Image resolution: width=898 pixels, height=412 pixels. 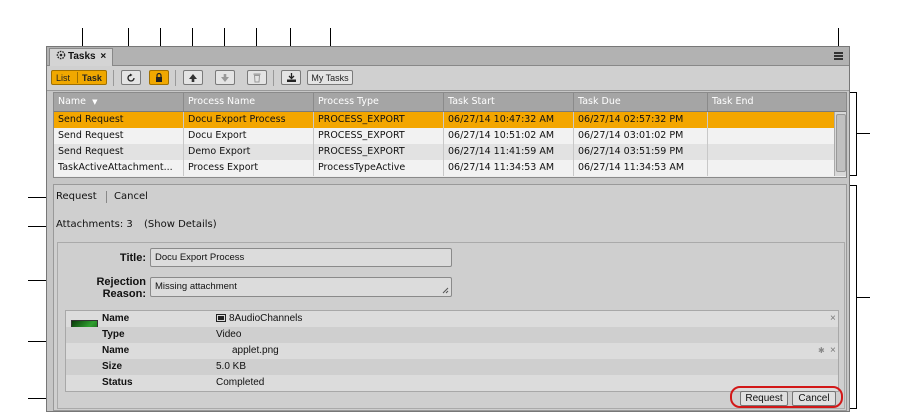 I want to click on lock-button, so click(x=159, y=77).